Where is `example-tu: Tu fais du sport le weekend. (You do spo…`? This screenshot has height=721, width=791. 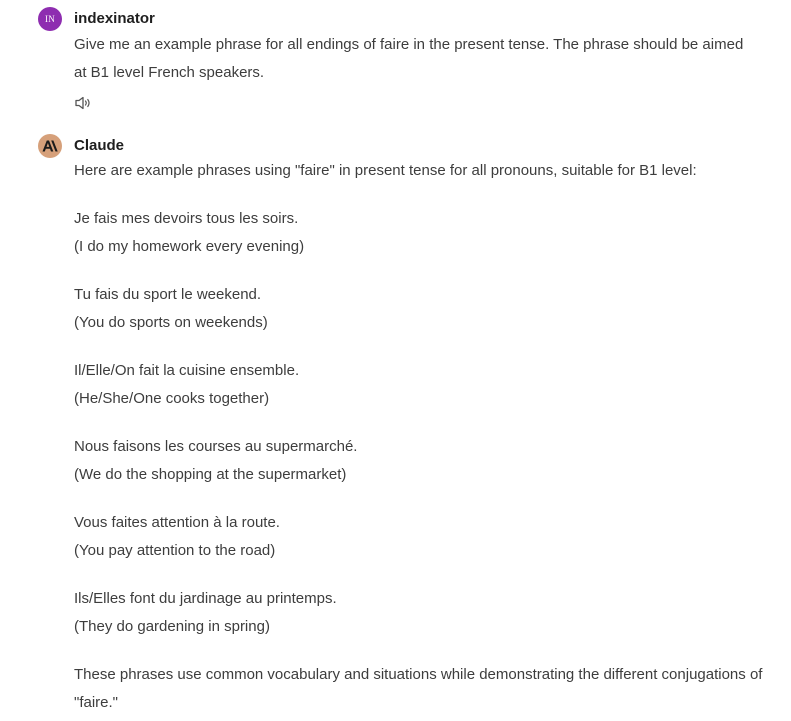
example-tu: Tu fais du sport le weekend. (You do spo… is located at coordinates (171, 308).